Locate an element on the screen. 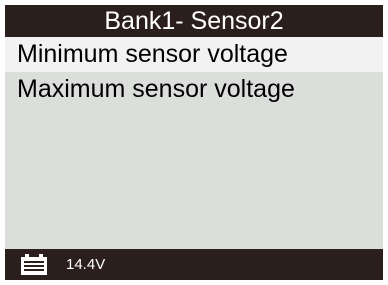  menu-item-minimum-sensor-voltage: Minimum sensor voltage is located at coordinates (194, 54).